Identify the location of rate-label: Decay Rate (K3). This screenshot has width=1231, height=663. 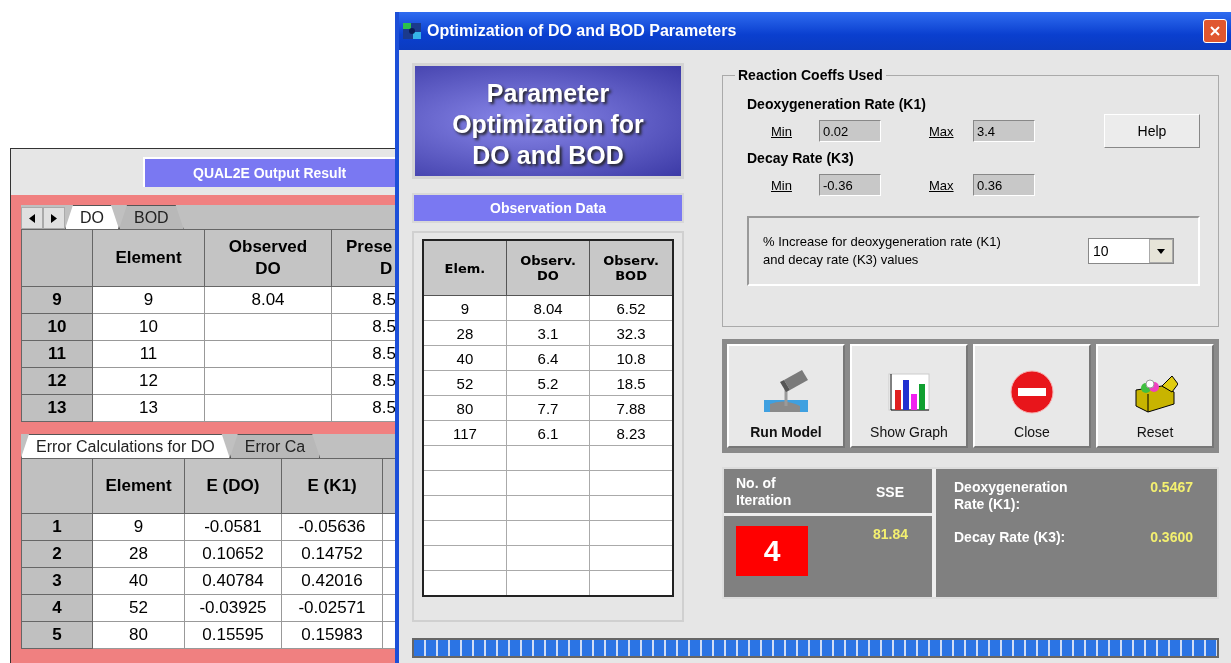
(801, 158).